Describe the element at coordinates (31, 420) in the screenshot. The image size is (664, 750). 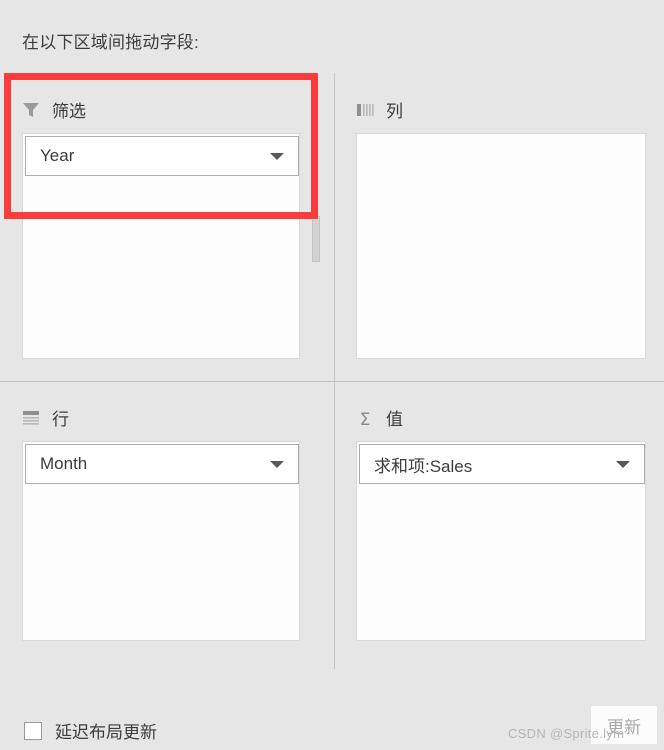
I see `rows-icon` at that location.